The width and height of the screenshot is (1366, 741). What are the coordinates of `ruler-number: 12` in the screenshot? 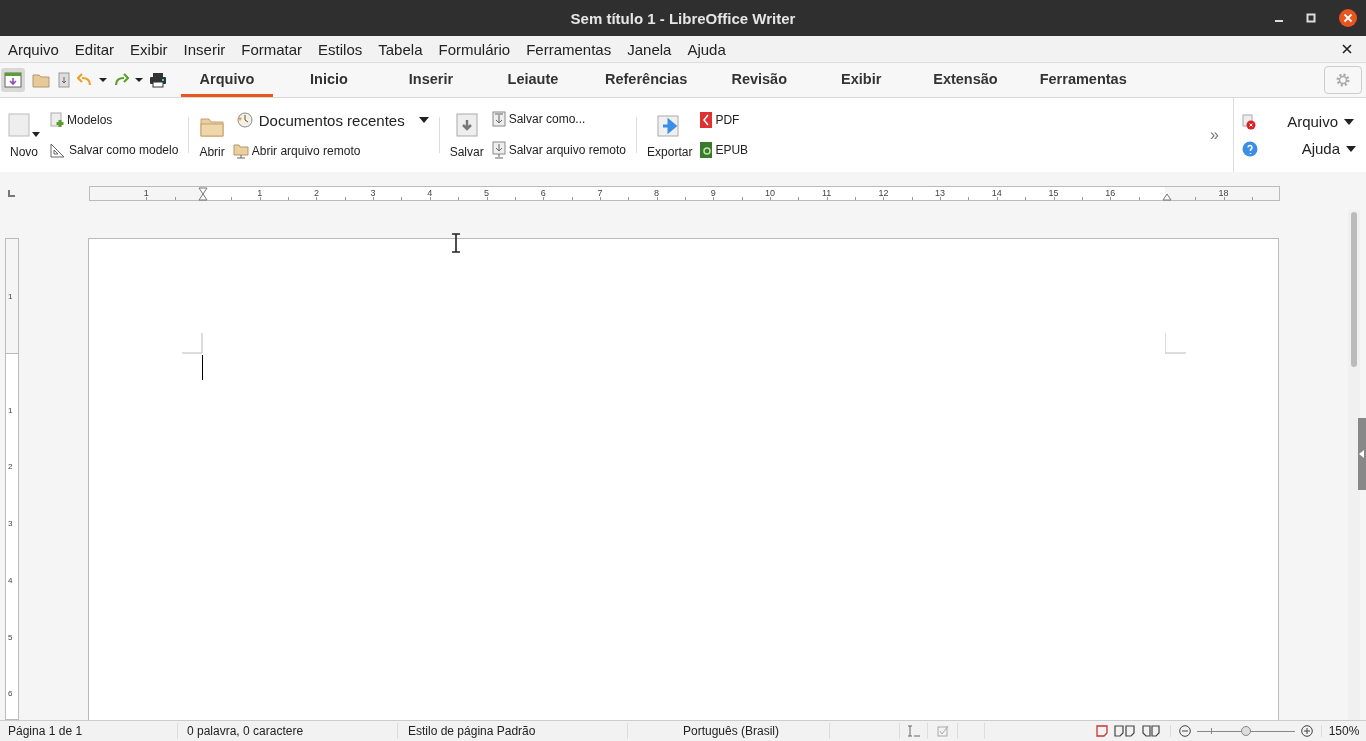 It's located at (883, 192).